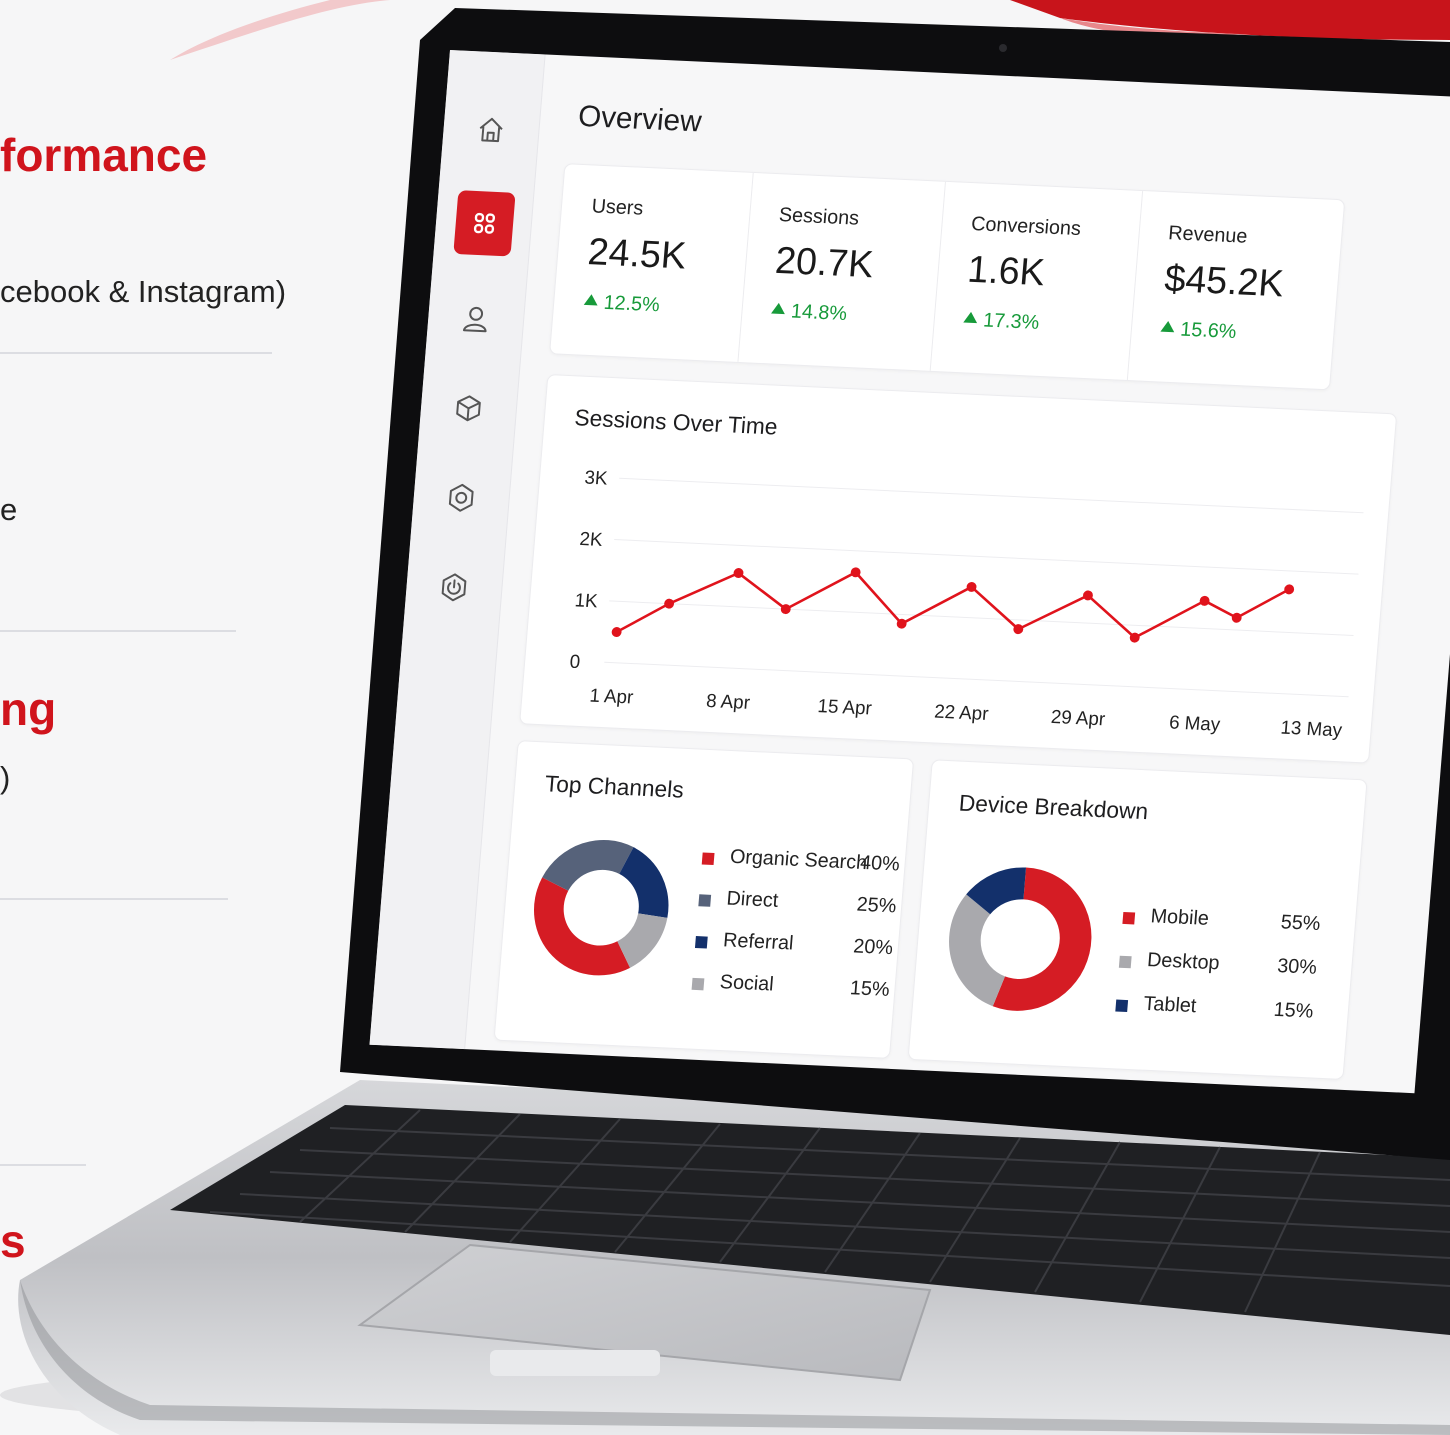  Describe the element at coordinates (591, 539) in the screenshot. I see `y-tick-label: 2K` at that location.